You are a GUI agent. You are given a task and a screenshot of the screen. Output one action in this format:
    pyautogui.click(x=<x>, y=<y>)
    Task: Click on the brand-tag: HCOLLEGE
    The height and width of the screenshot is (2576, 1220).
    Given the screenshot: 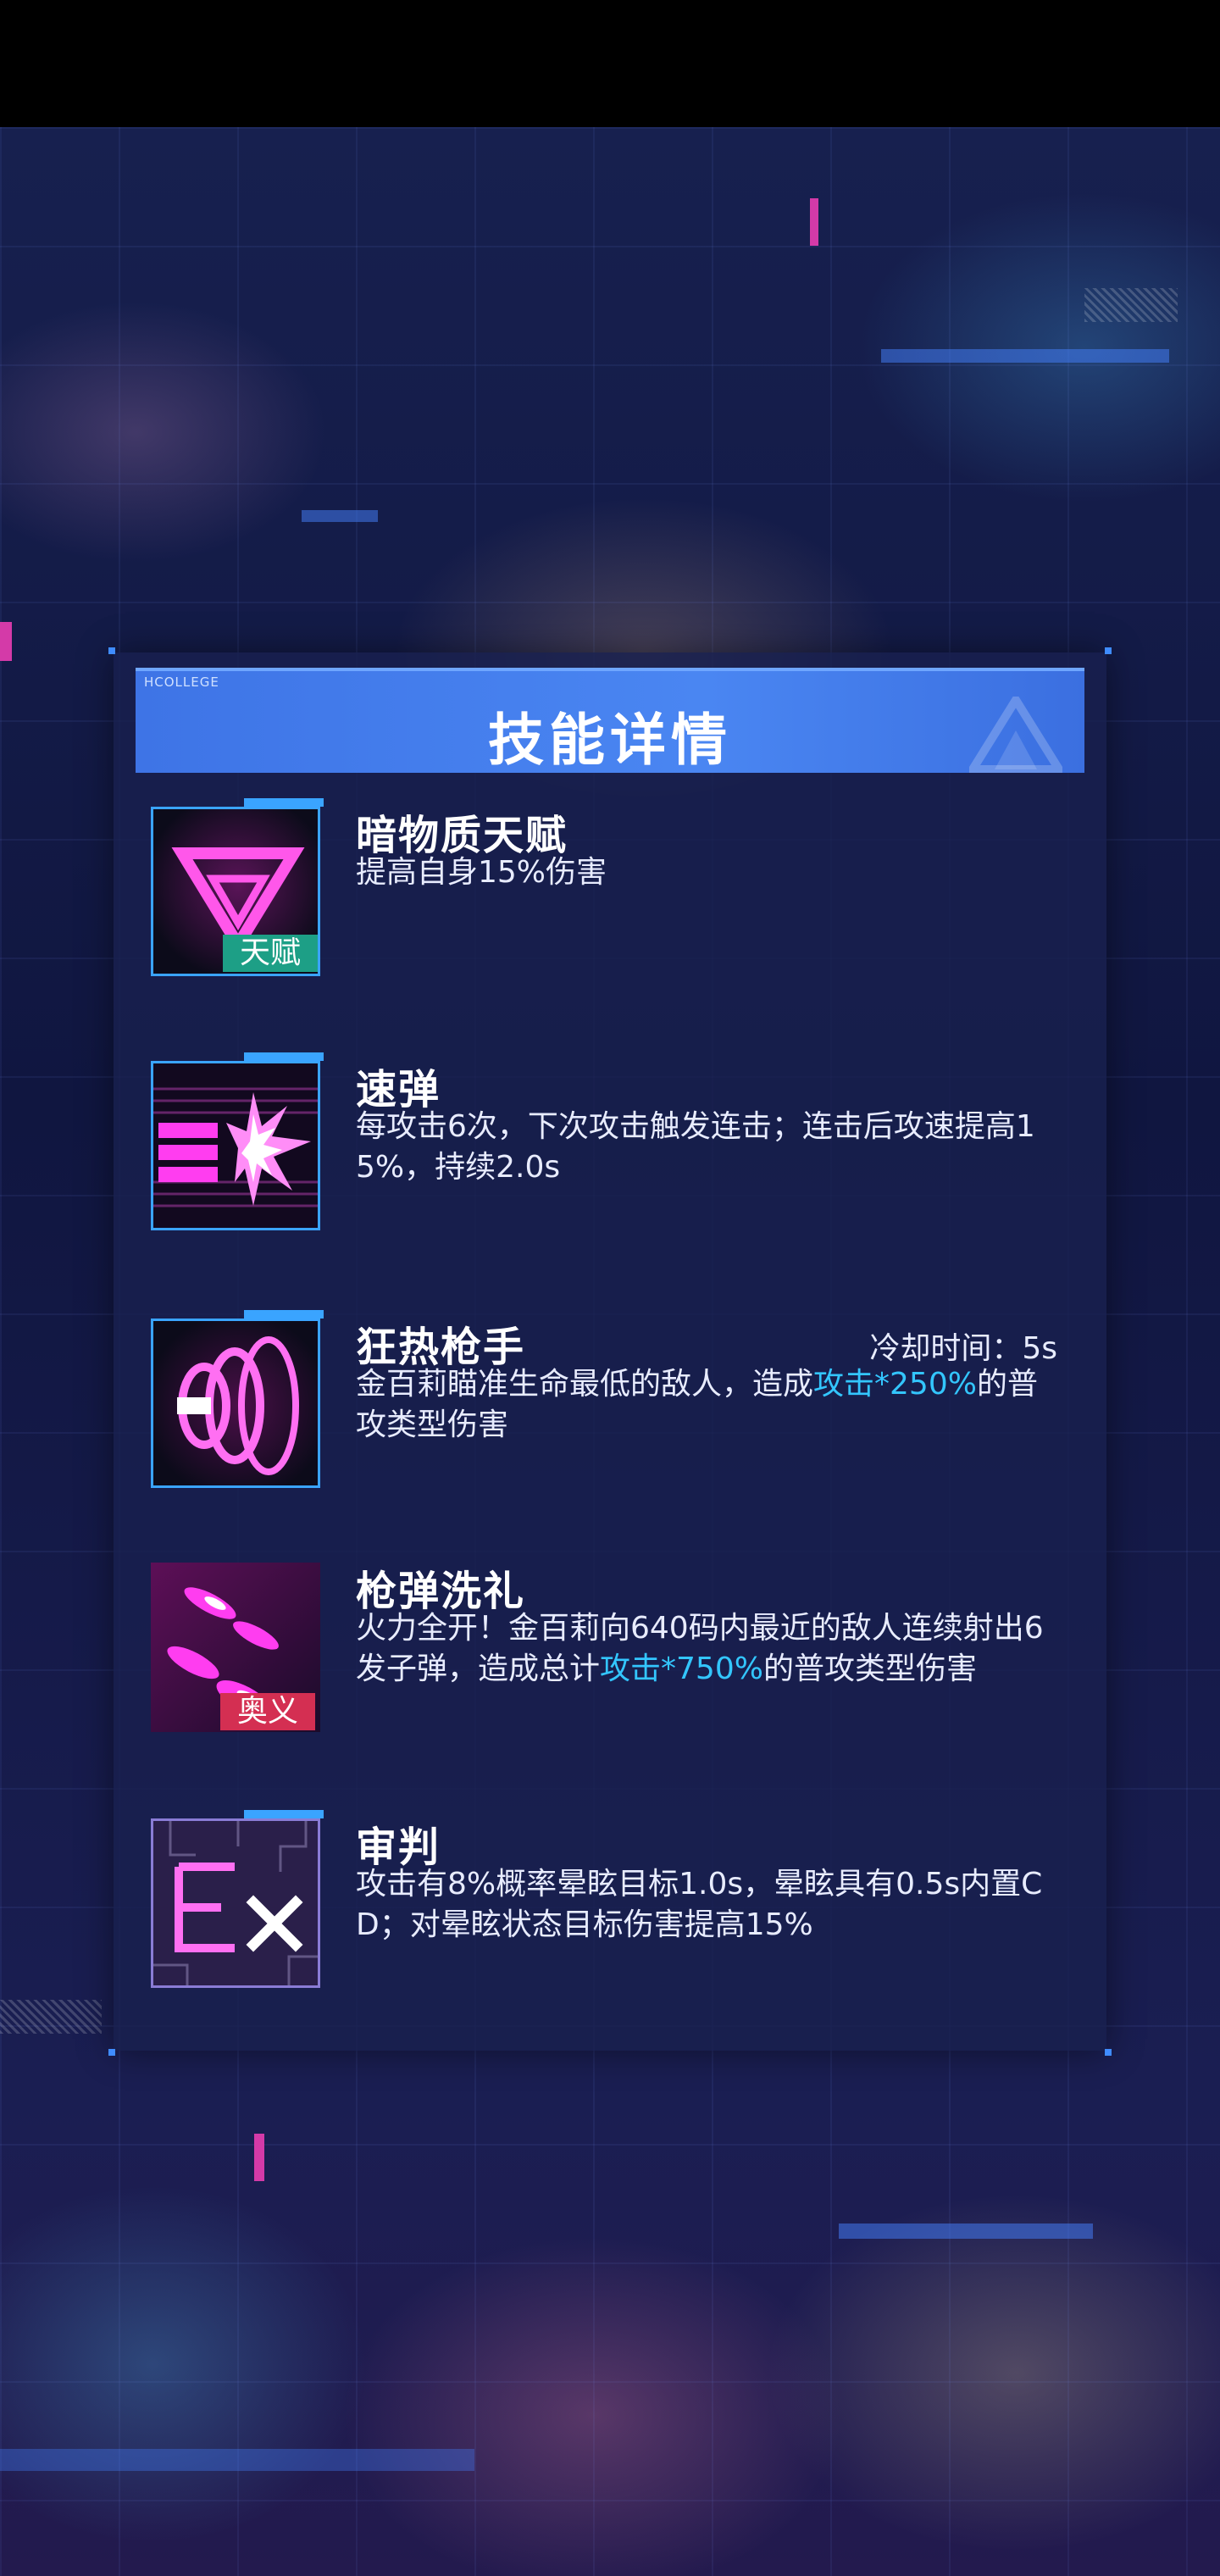 What is the action you would take?
    pyautogui.click(x=181, y=682)
    